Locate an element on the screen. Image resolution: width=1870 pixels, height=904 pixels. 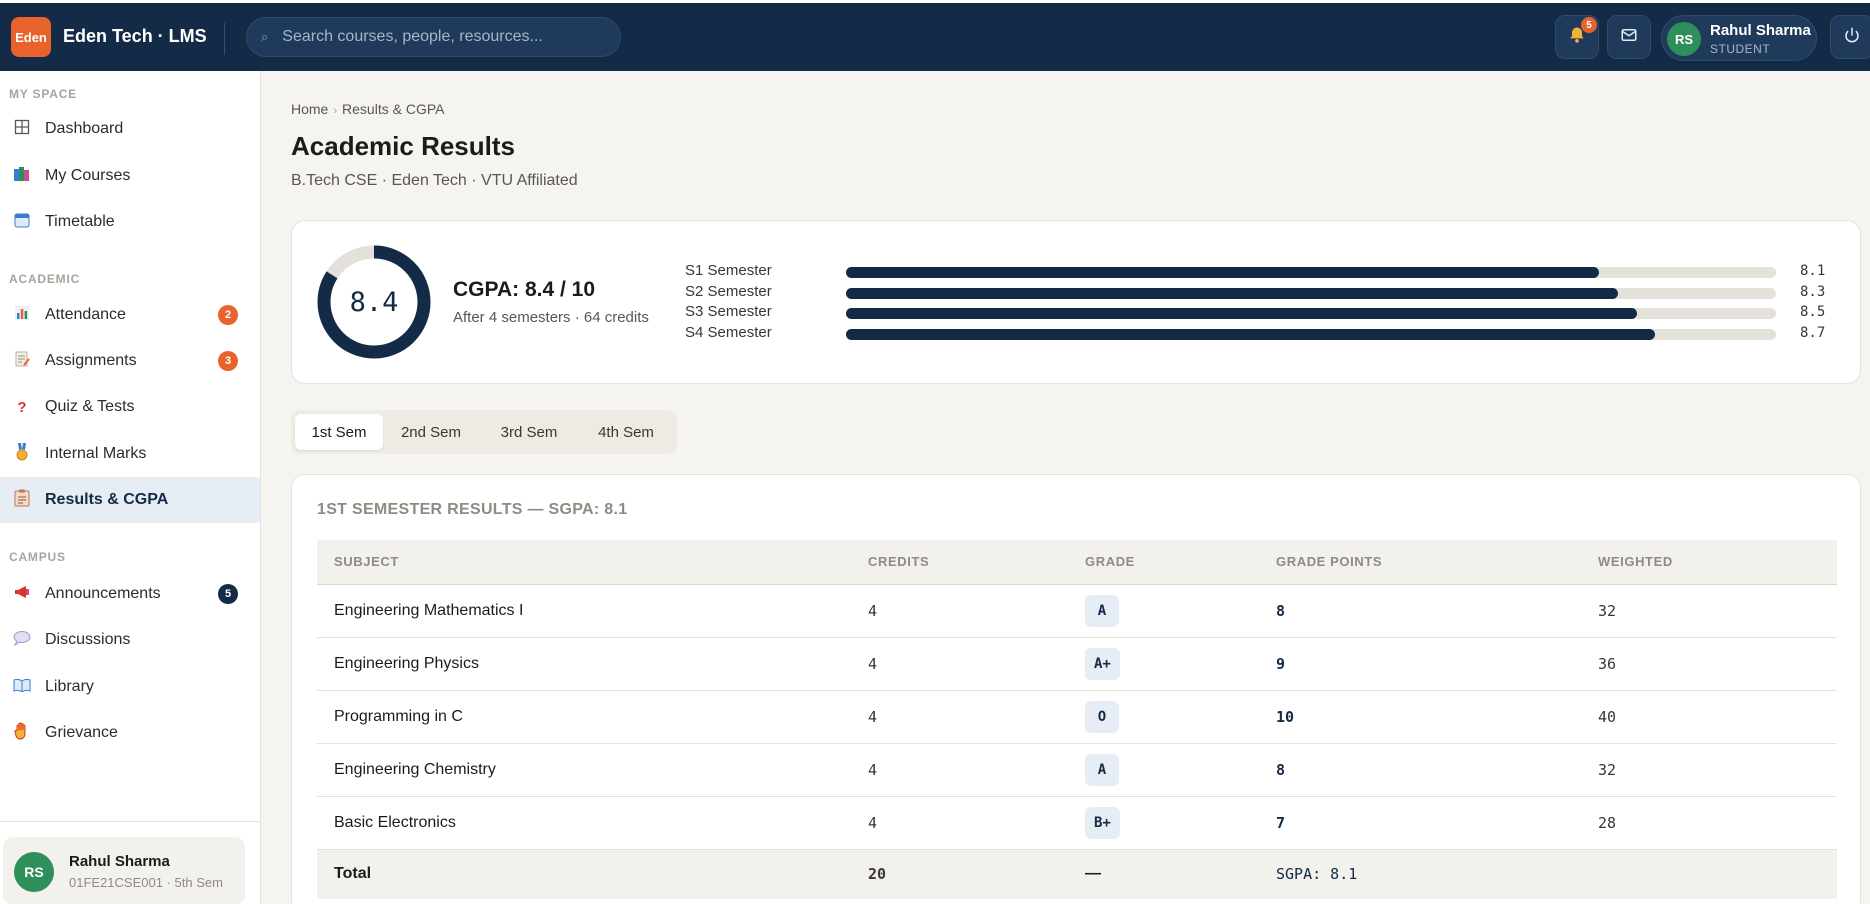
logout-button is located at coordinates (1850, 37).